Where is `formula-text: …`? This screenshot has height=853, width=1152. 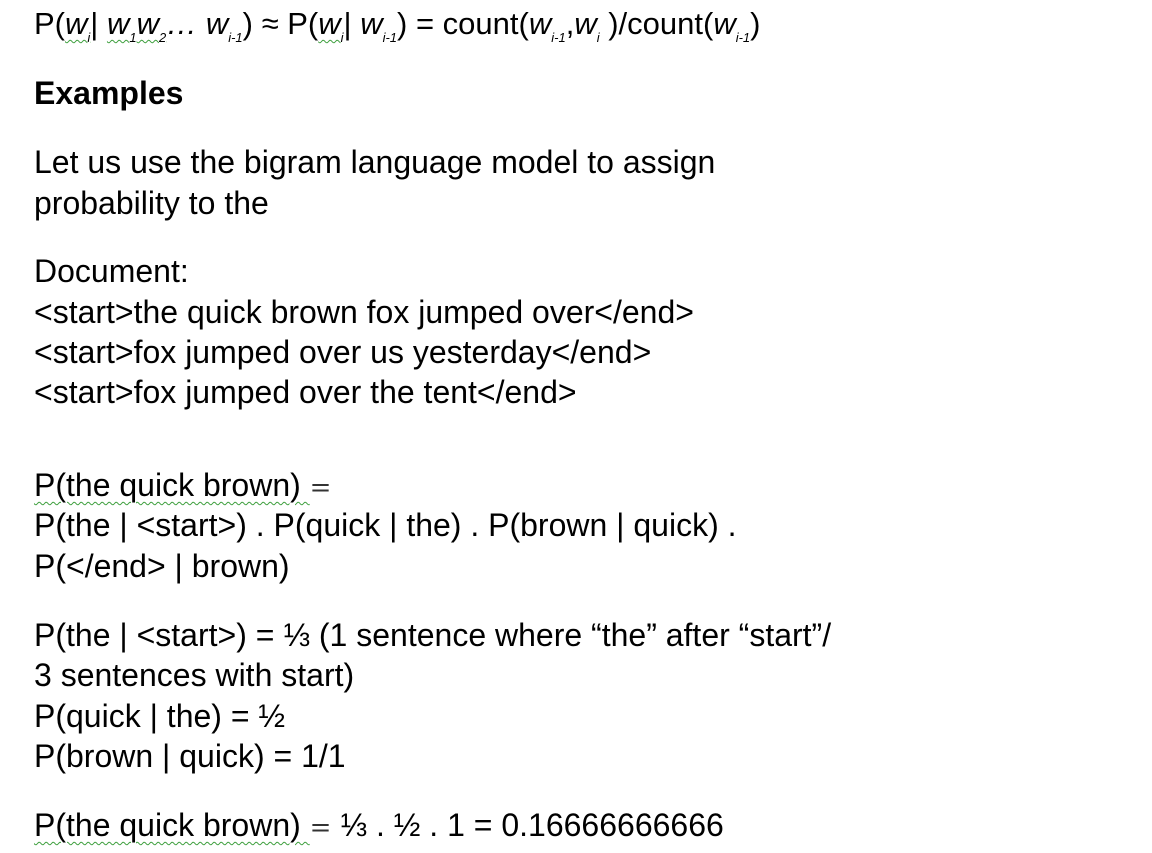 formula-text: … is located at coordinates (186, 23).